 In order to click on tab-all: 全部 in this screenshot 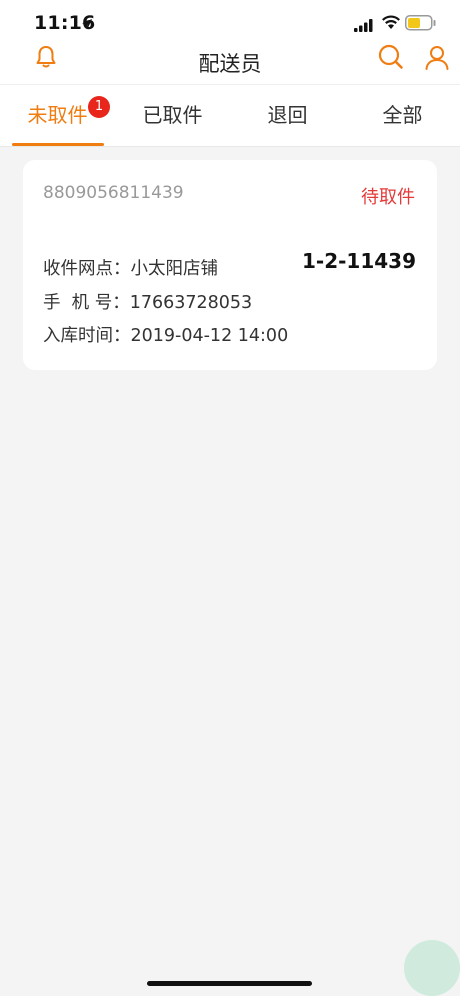, I will do `click(402, 115)`.